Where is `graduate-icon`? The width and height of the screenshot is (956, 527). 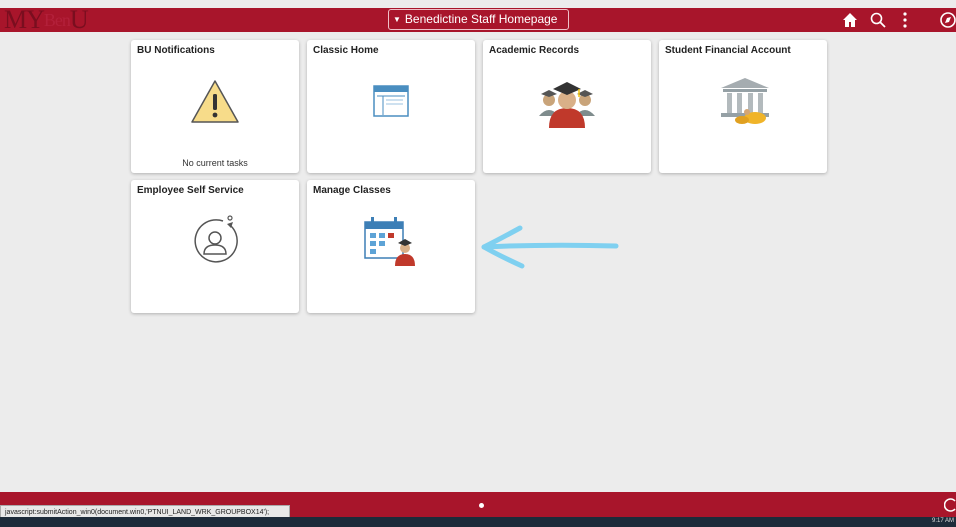
graduate-icon is located at coordinates (567, 105).